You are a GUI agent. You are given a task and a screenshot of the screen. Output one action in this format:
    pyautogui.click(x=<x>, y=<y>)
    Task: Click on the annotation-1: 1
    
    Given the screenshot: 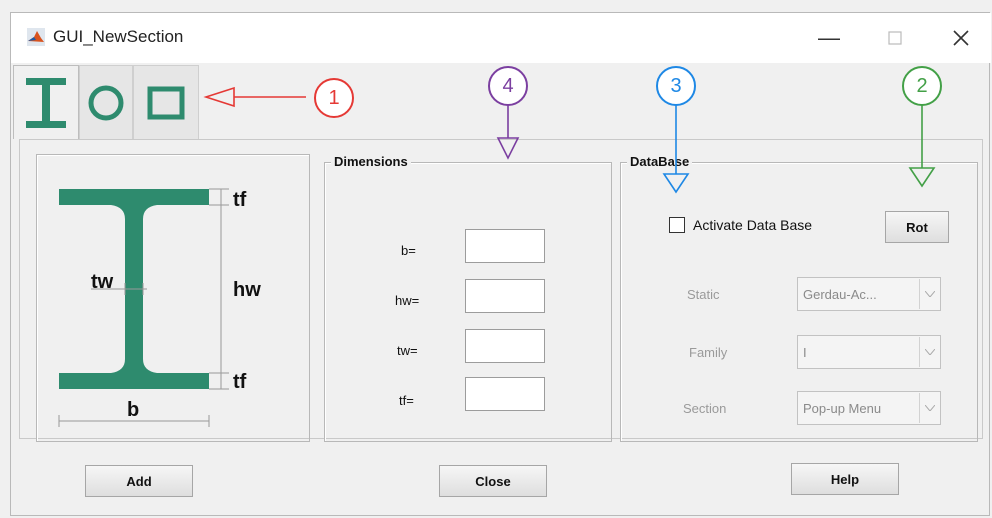 What is the action you would take?
    pyautogui.click(x=334, y=98)
    